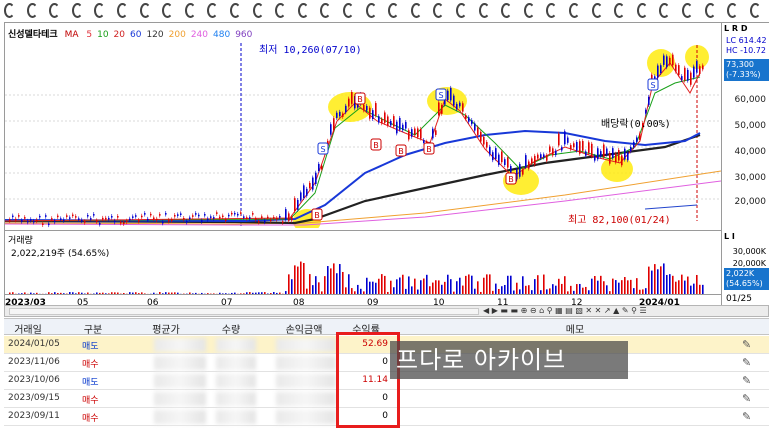 The height and width of the screenshot is (430, 773). What do you see at coordinates (33, 35) in the screenshot?
I see `stock-name: 신성델타테크` at bounding box center [33, 35].